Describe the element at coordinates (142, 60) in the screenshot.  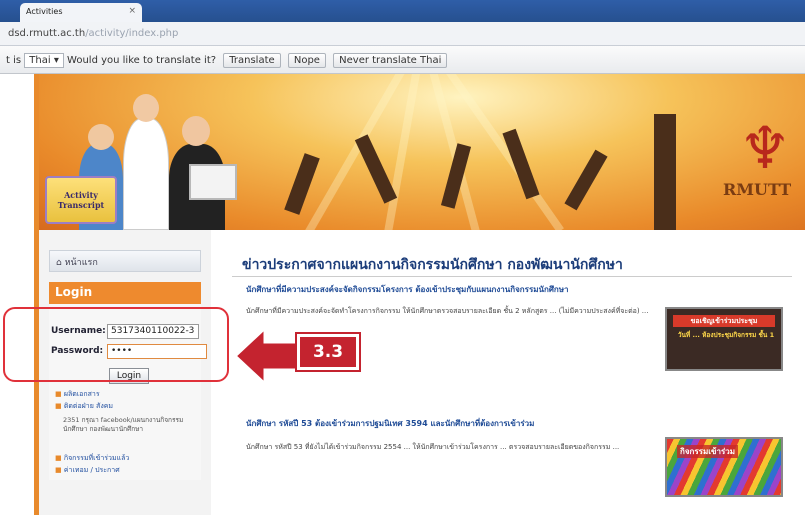
I see `translate-question: Would you like to translate it?` at that location.